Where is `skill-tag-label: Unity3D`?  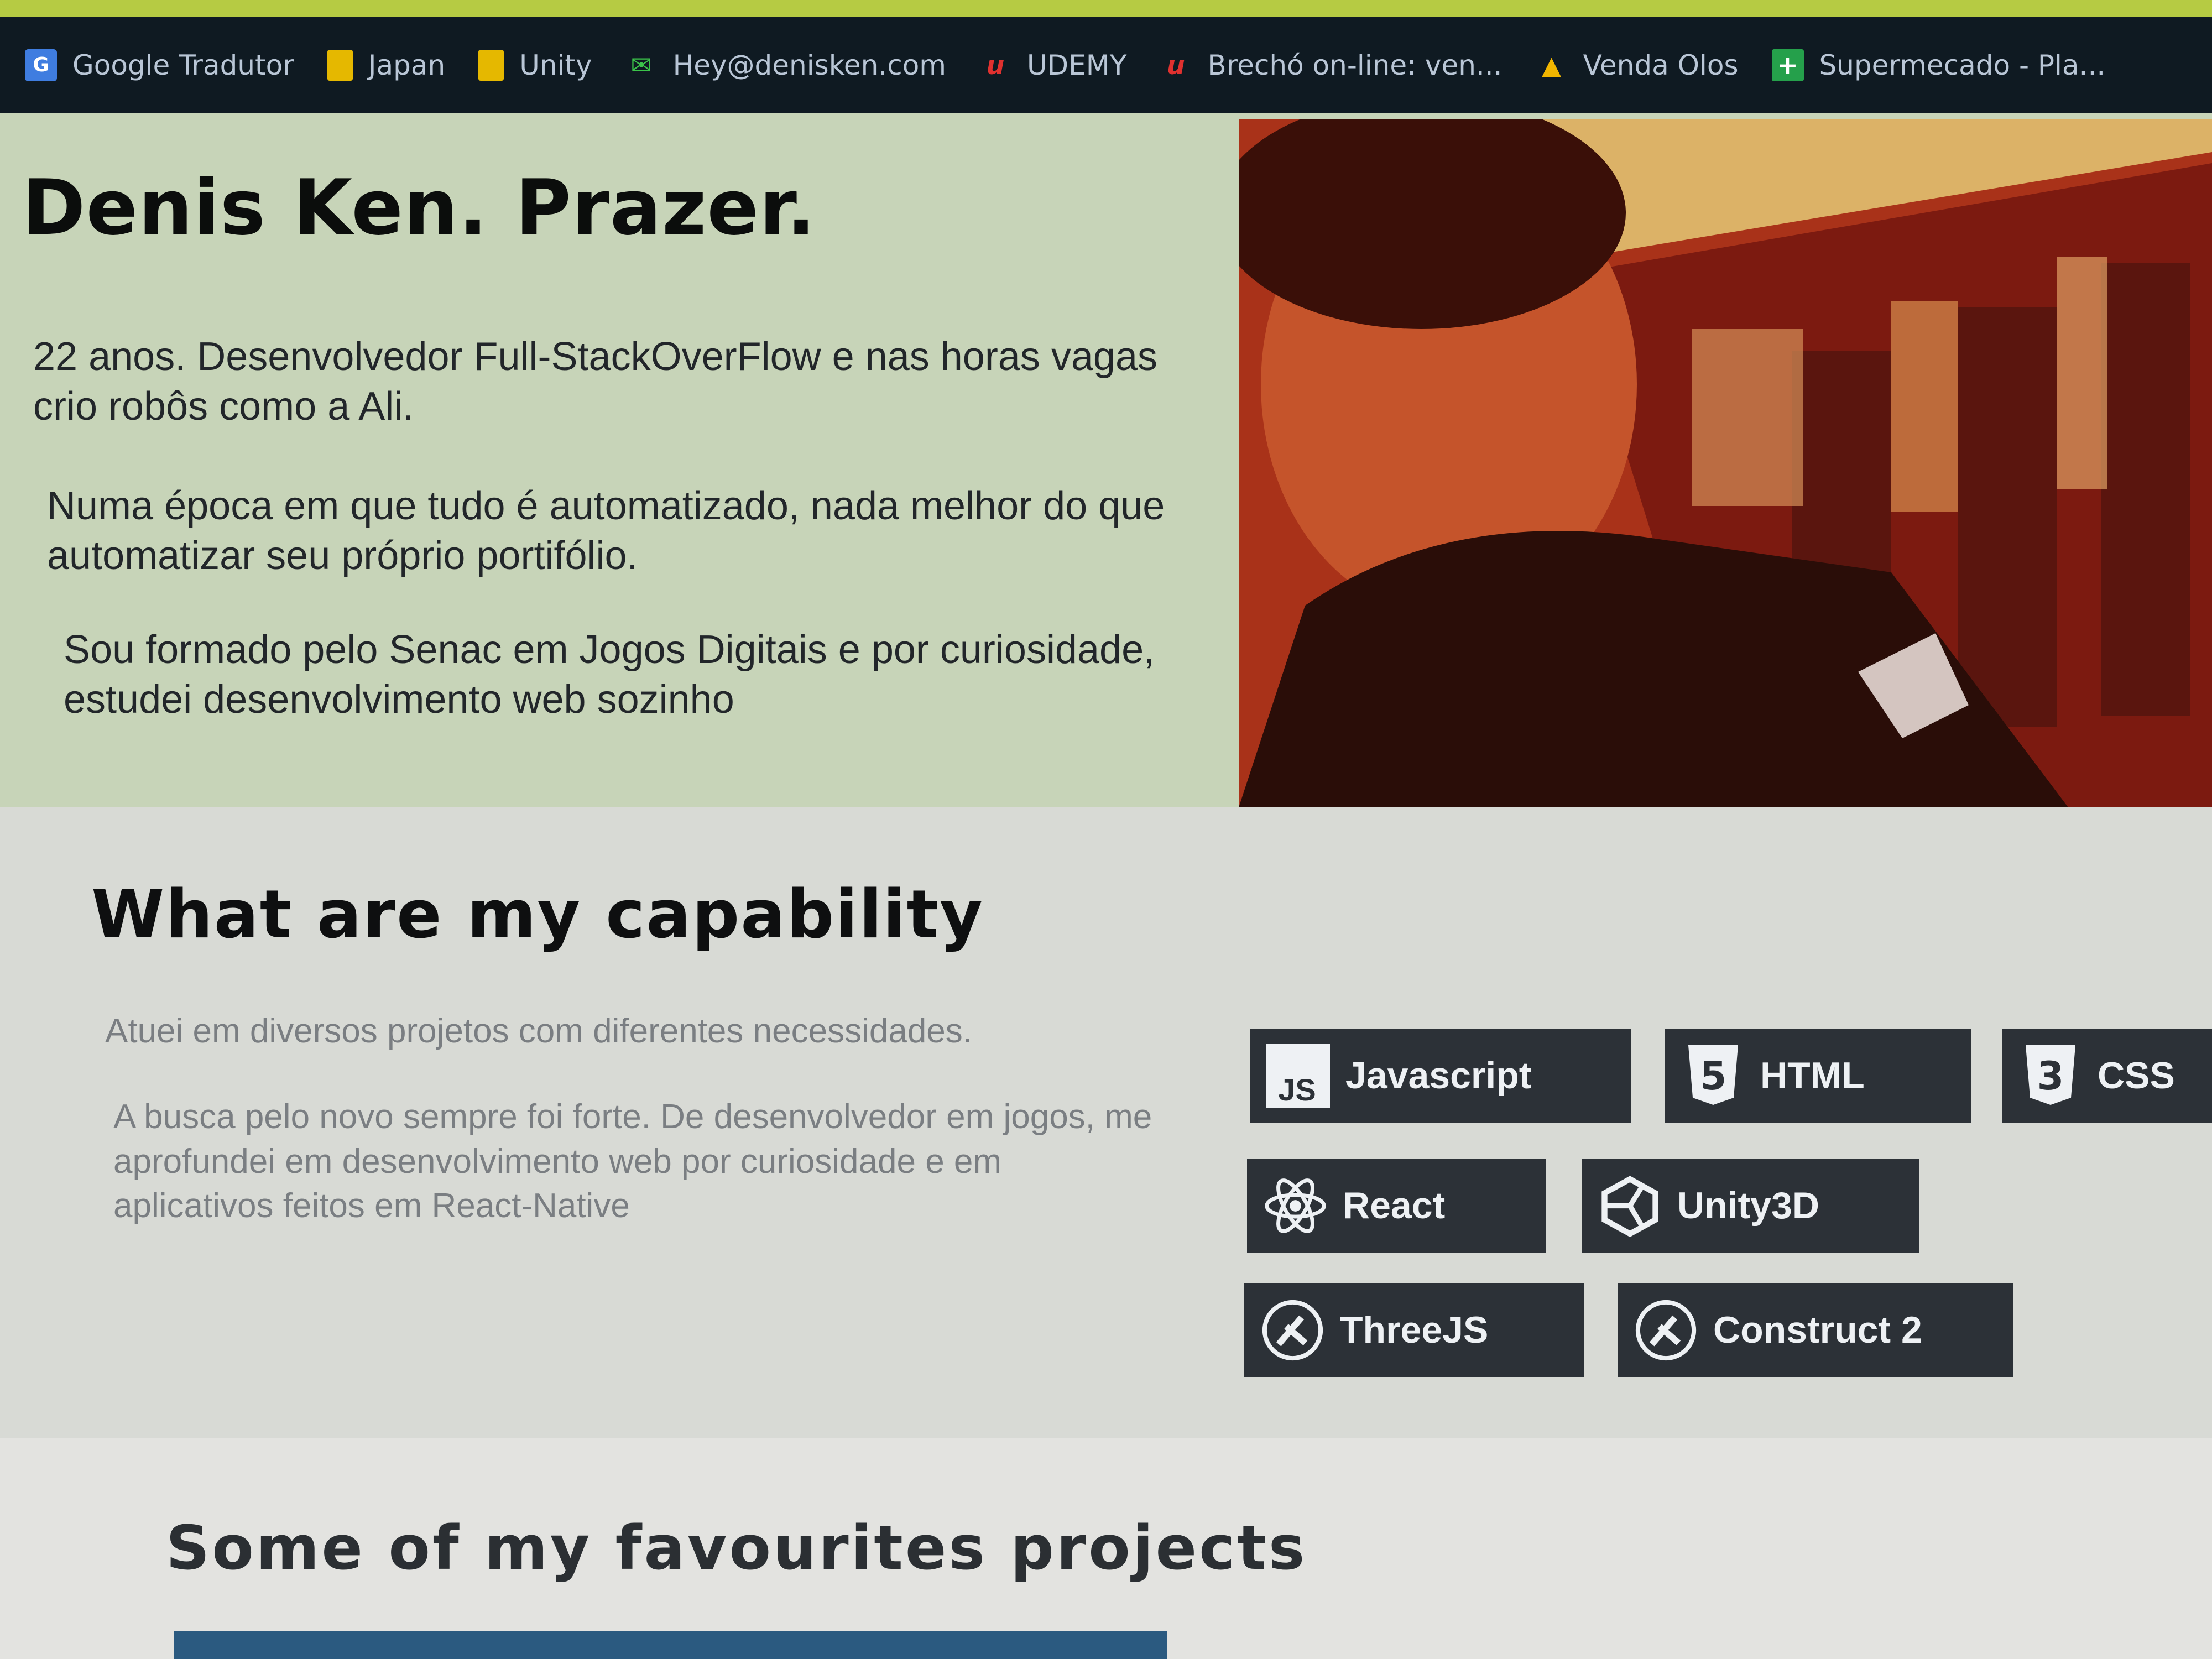 skill-tag-label: Unity3D is located at coordinates (1748, 1206).